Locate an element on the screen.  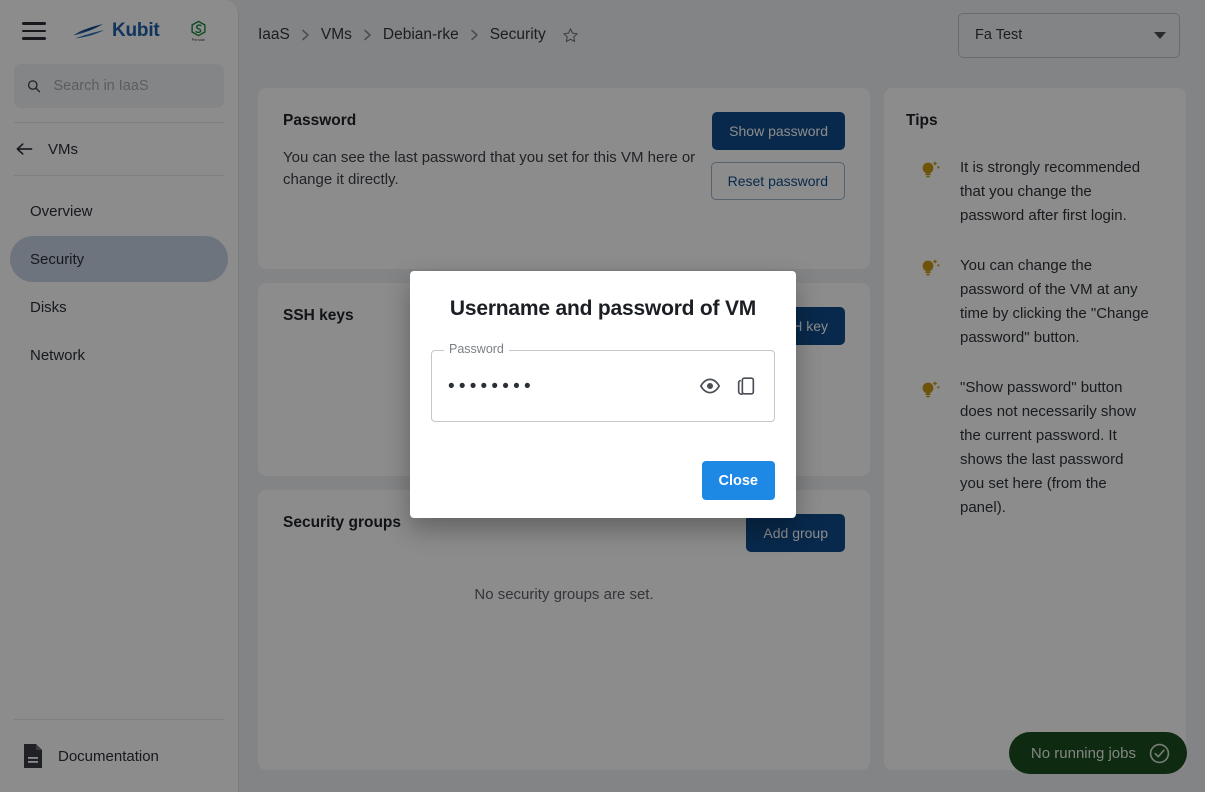
password-field-group: Password •••••••• is located at coordinates (603, 382).